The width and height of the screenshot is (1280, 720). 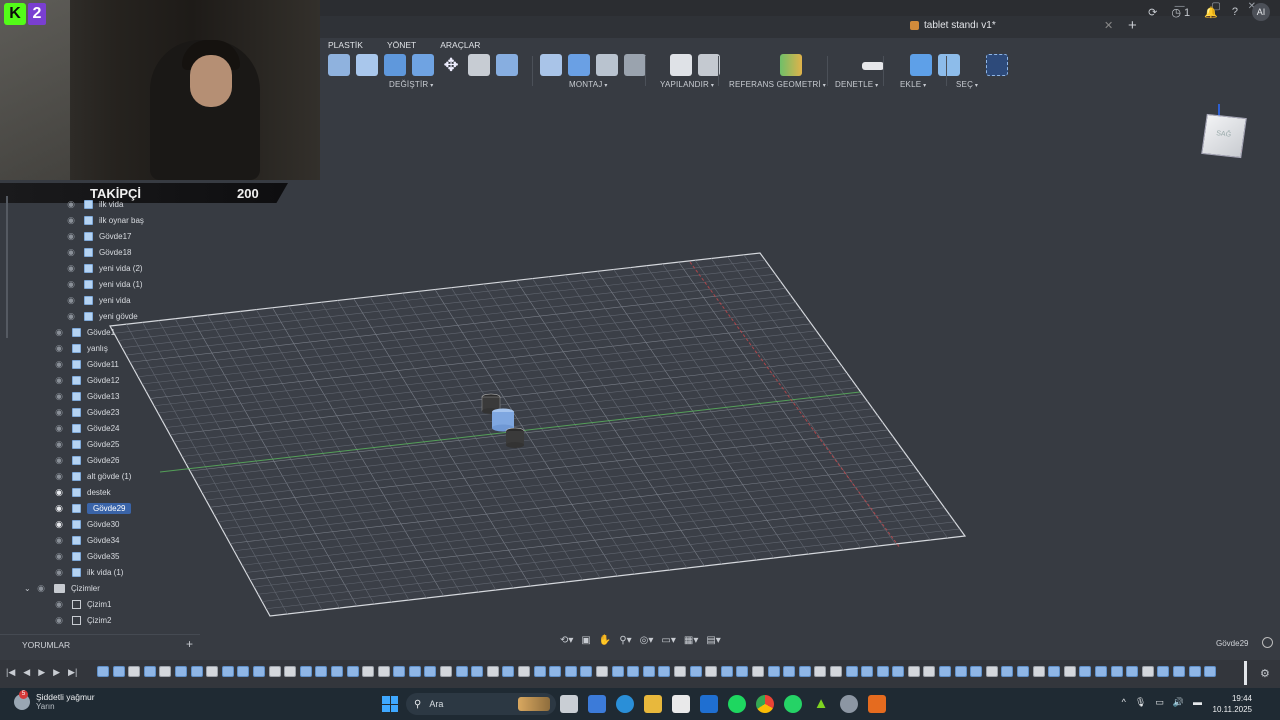 I want to click on file-explorer-icon, so click(x=653, y=704).